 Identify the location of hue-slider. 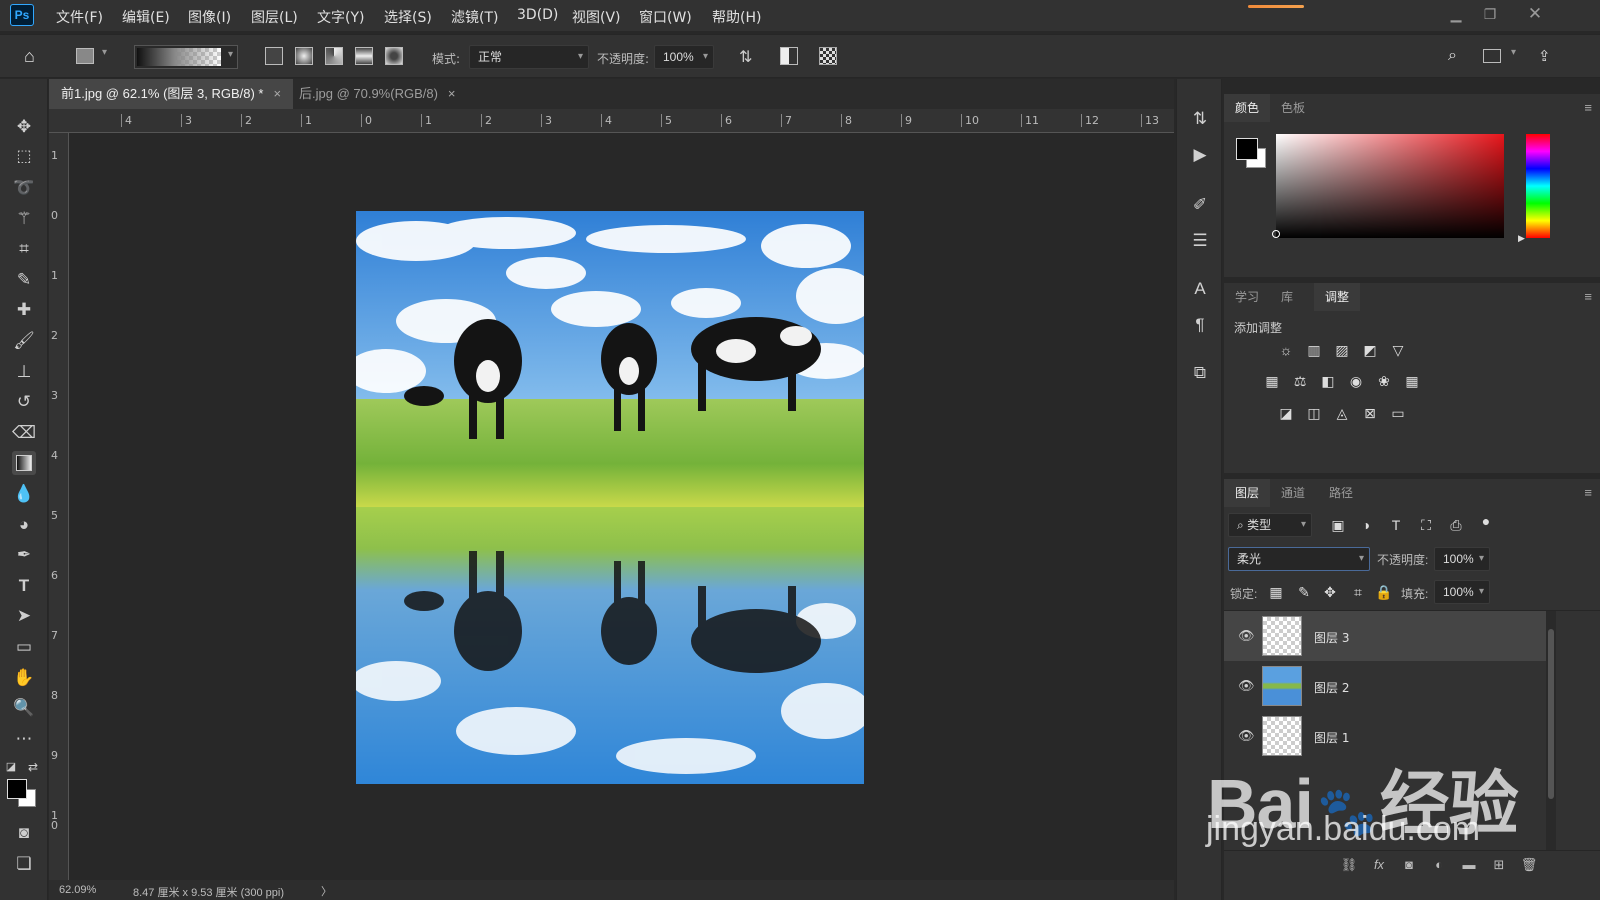
(1538, 186).